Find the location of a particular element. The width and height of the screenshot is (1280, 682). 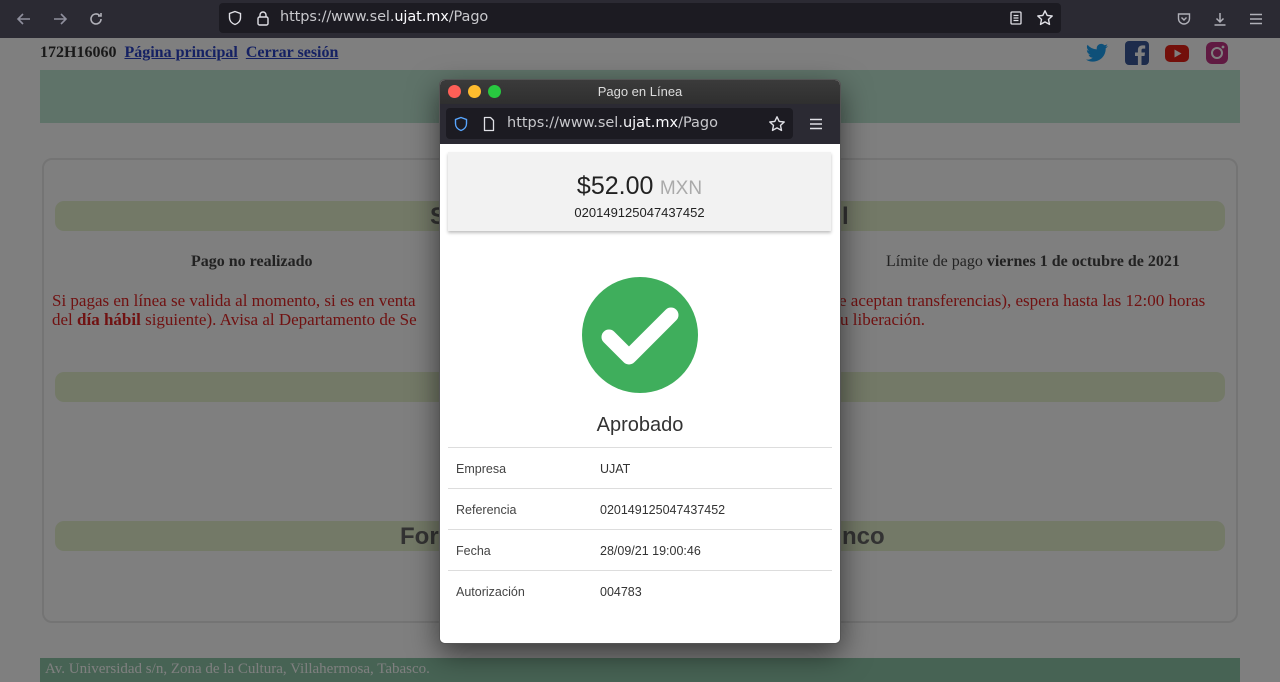

popup-toolbar: https://www.sel.ujat.mx/Pago is located at coordinates (640, 124).